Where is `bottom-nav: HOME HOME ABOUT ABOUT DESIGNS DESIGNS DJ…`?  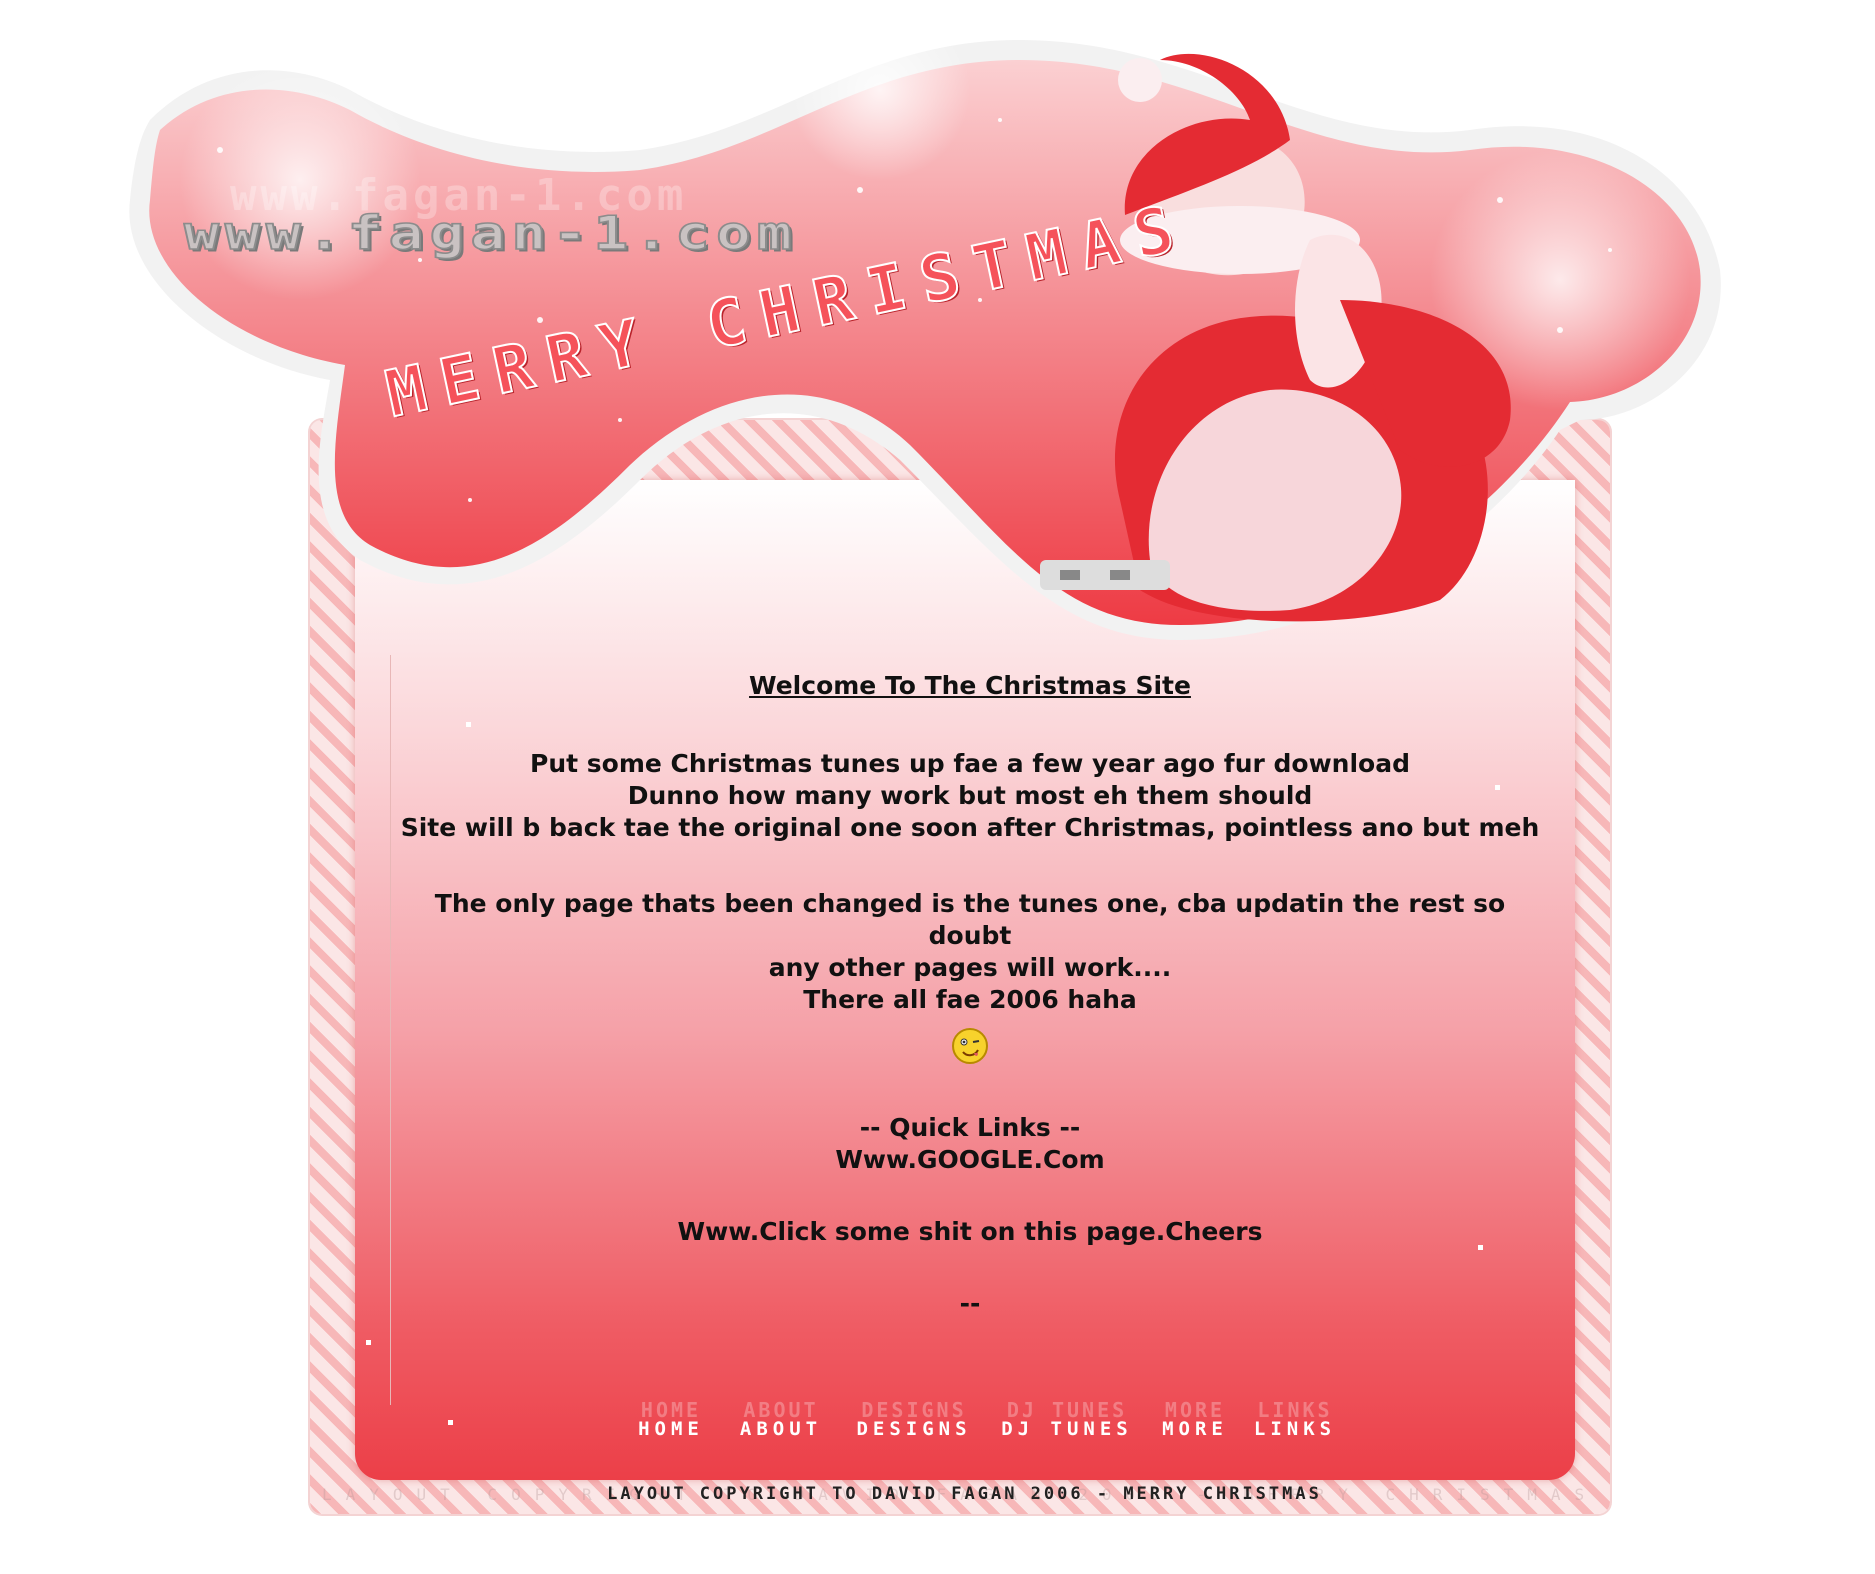 bottom-nav: HOME HOME ABOUT ABOUT DESIGNS DESIGNS DJ… is located at coordinates (983, 1419).